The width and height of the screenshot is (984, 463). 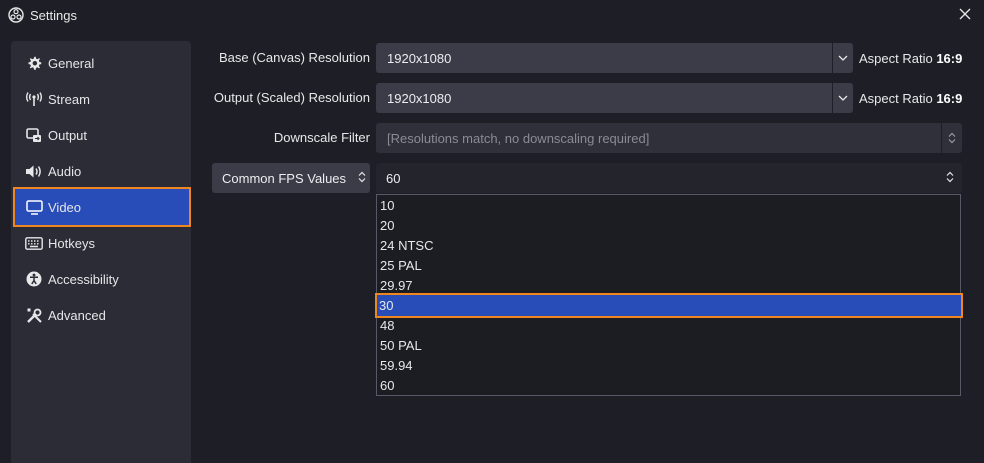 What do you see at coordinates (102, 207) in the screenshot?
I see `sidebar-item-video: Video` at bounding box center [102, 207].